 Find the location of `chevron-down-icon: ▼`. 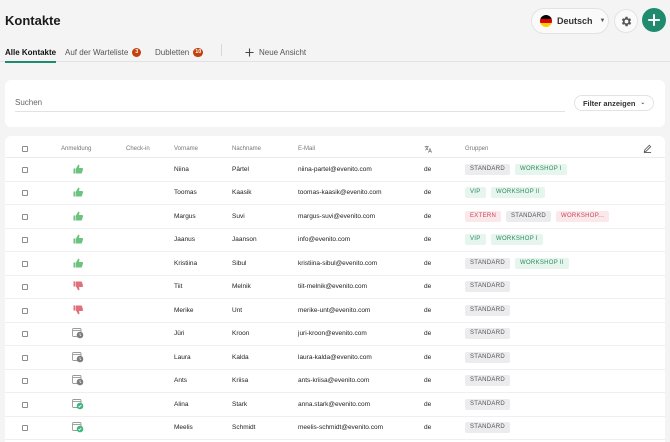

chevron-down-icon: ▼ is located at coordinates (602, 21).